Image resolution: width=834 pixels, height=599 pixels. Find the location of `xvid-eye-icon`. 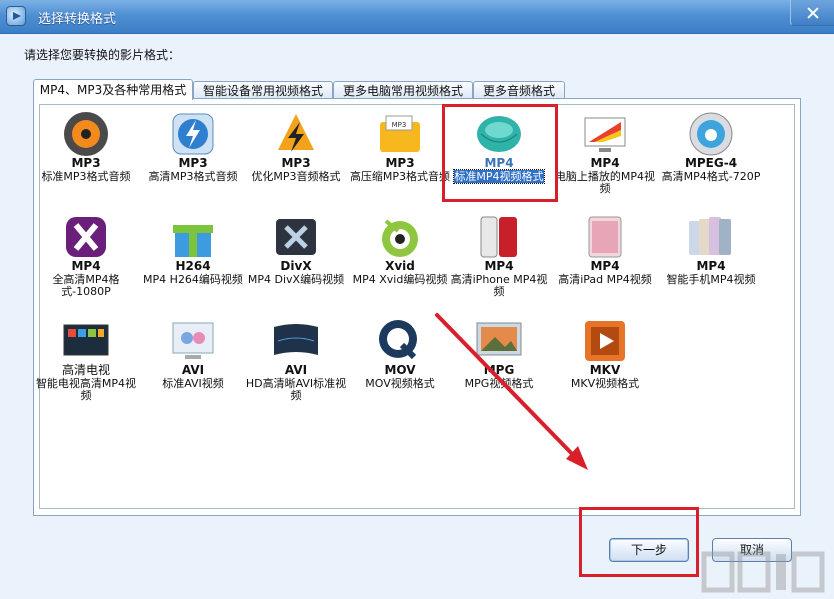

xvid-eye-icon is located at coordinates (400, 237).